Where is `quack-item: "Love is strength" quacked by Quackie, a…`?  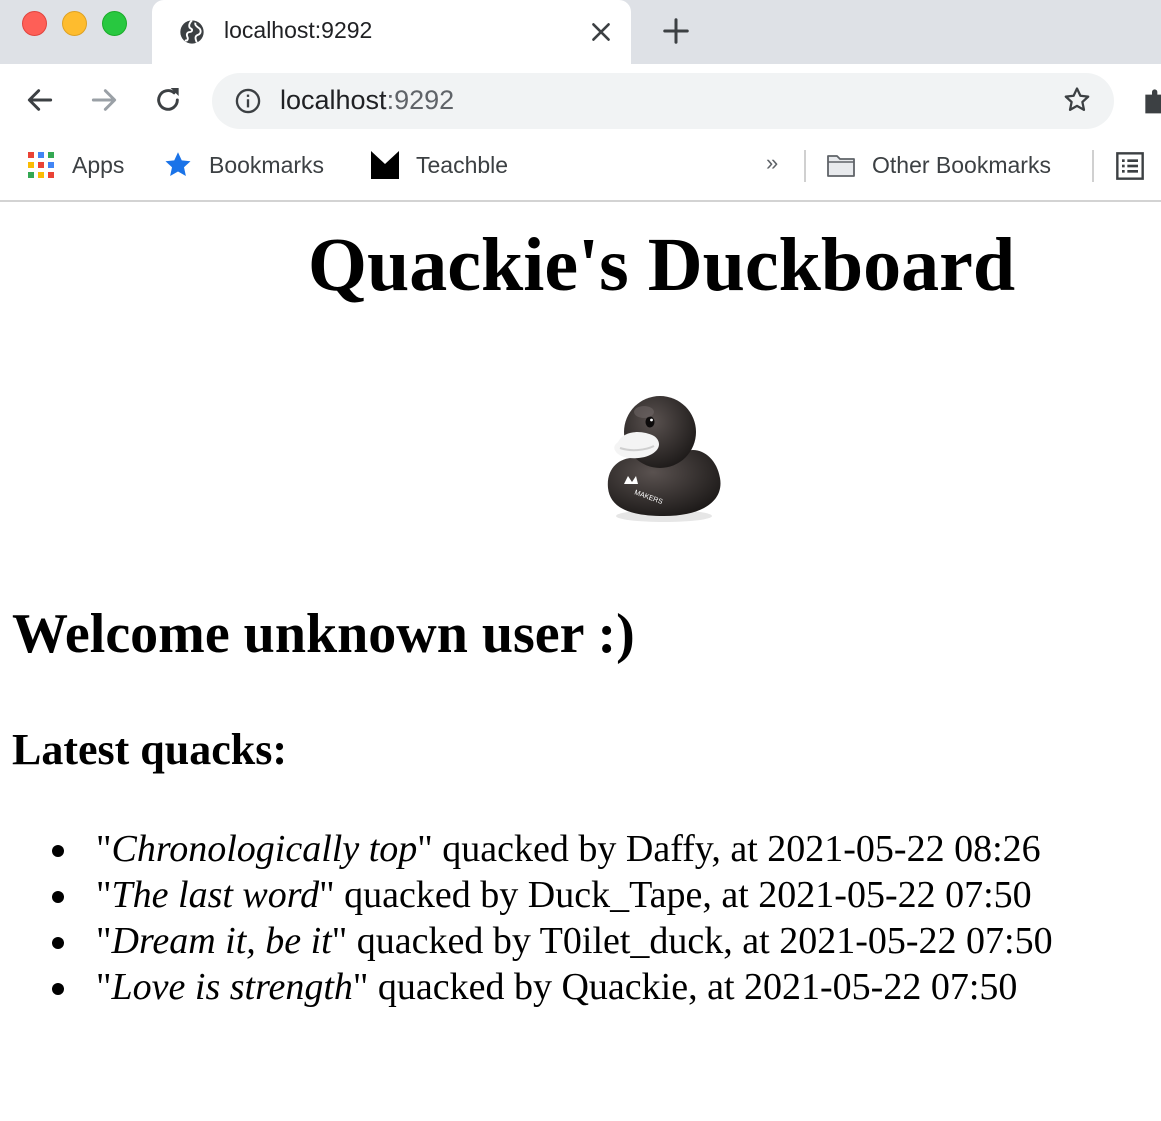
quack-item: "Love is strength" quacked by Quackie, a… is located at coordinates (552, 987).